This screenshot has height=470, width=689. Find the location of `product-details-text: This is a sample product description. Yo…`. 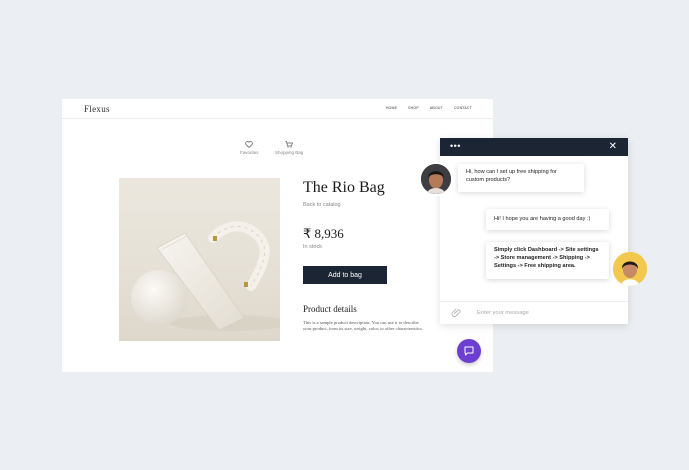

product-details-text: This is a sample product description. Yo… is located at coordinates (363, 325).